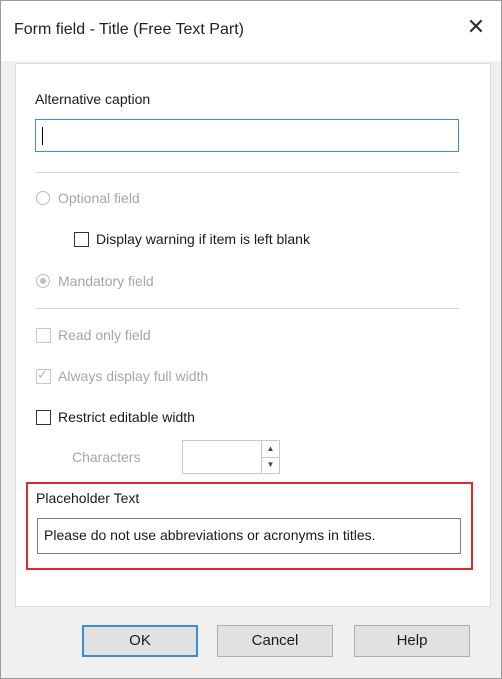  What do you see at coordinates (81, 239) in the screenshot?
I see `display-warning-checkbox` at bounding box center [81, 239].